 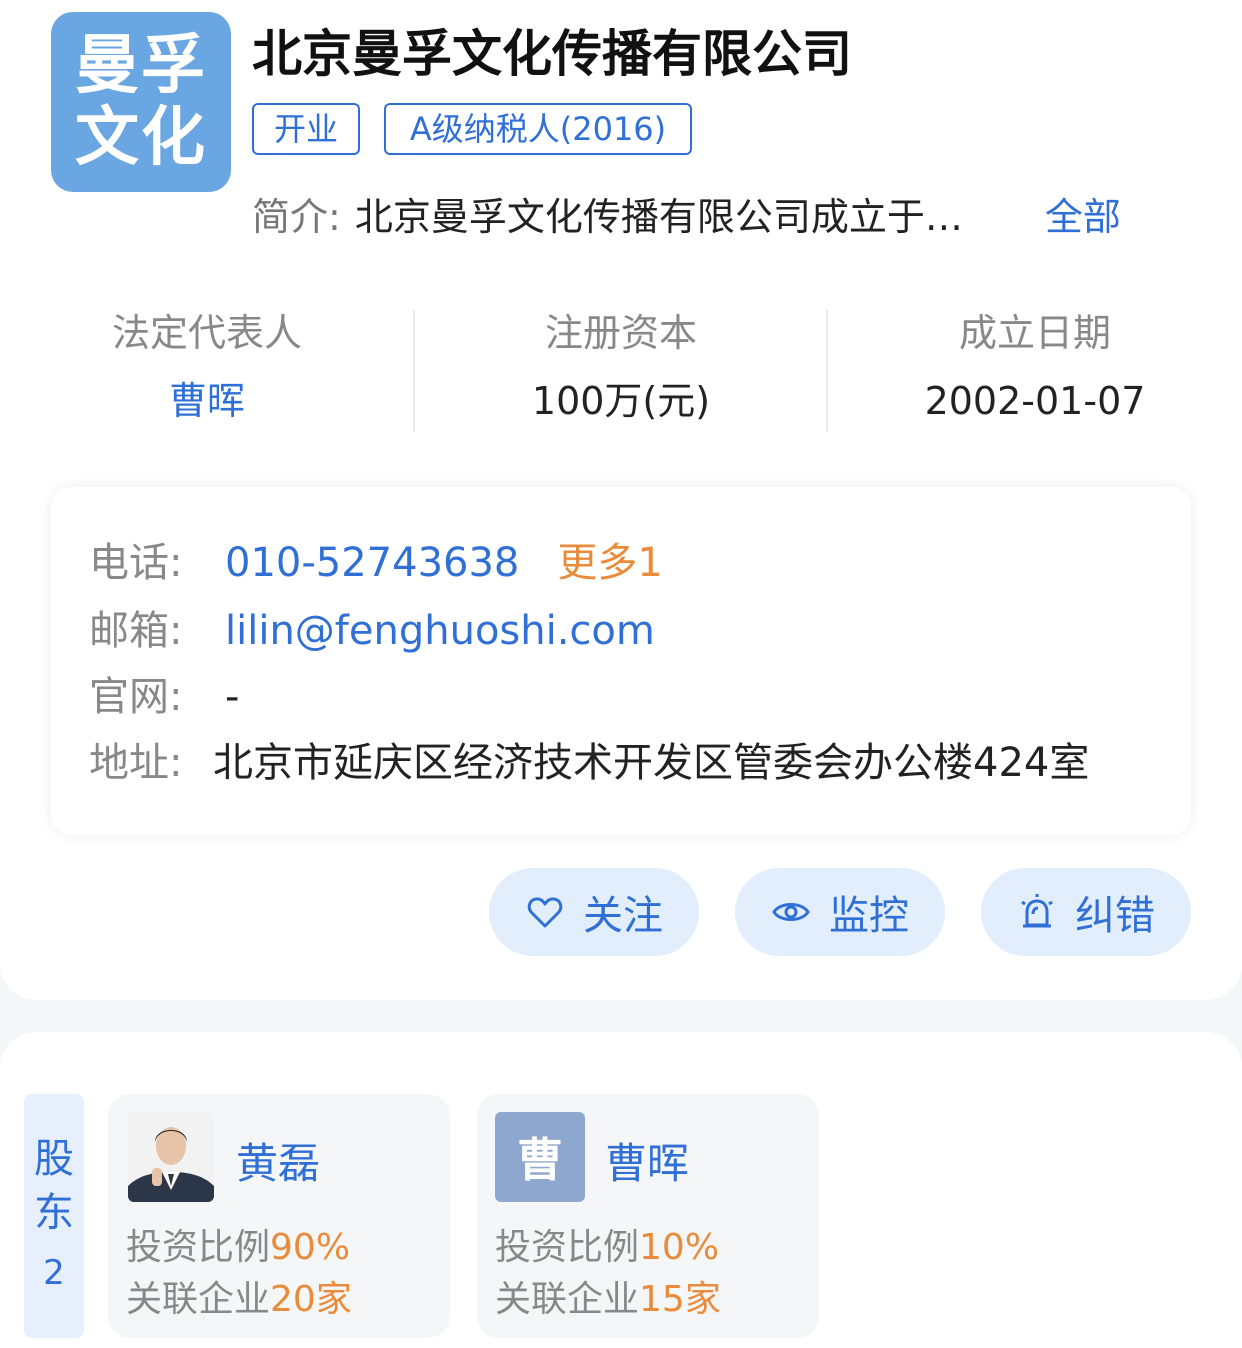 I want to click on stat-founded-date: 成立日期 2002-01-07, so click(x=1035, y=370).